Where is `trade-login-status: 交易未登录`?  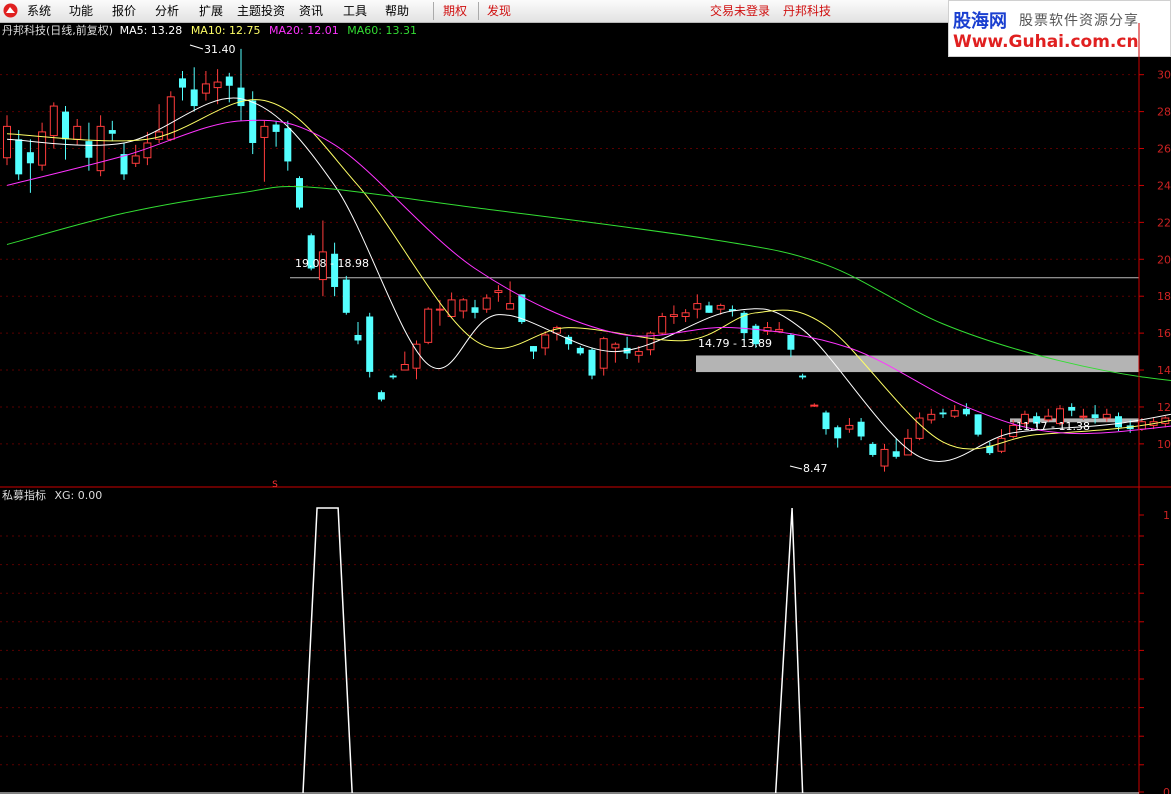 trade-login-status: 交易未登录 is located at coordinates (740, 11).